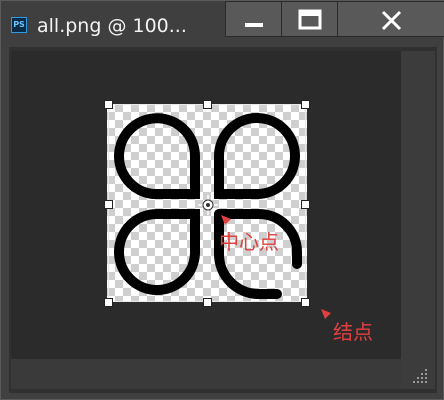  Describe the element at coordinates (305, 104) in the screenshot. I see `transform-handle-top-right` at that location.